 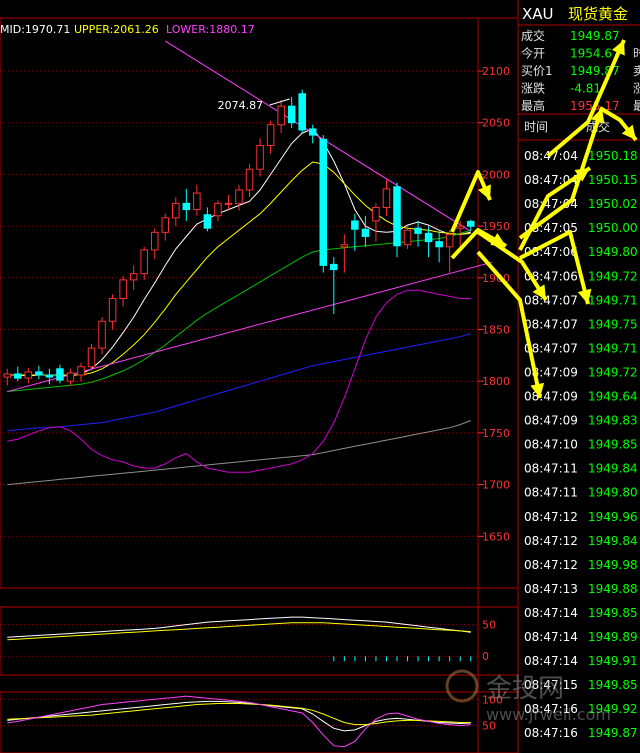 I want to click on quote-row-side-label: 最, so click(x=636, y=106).